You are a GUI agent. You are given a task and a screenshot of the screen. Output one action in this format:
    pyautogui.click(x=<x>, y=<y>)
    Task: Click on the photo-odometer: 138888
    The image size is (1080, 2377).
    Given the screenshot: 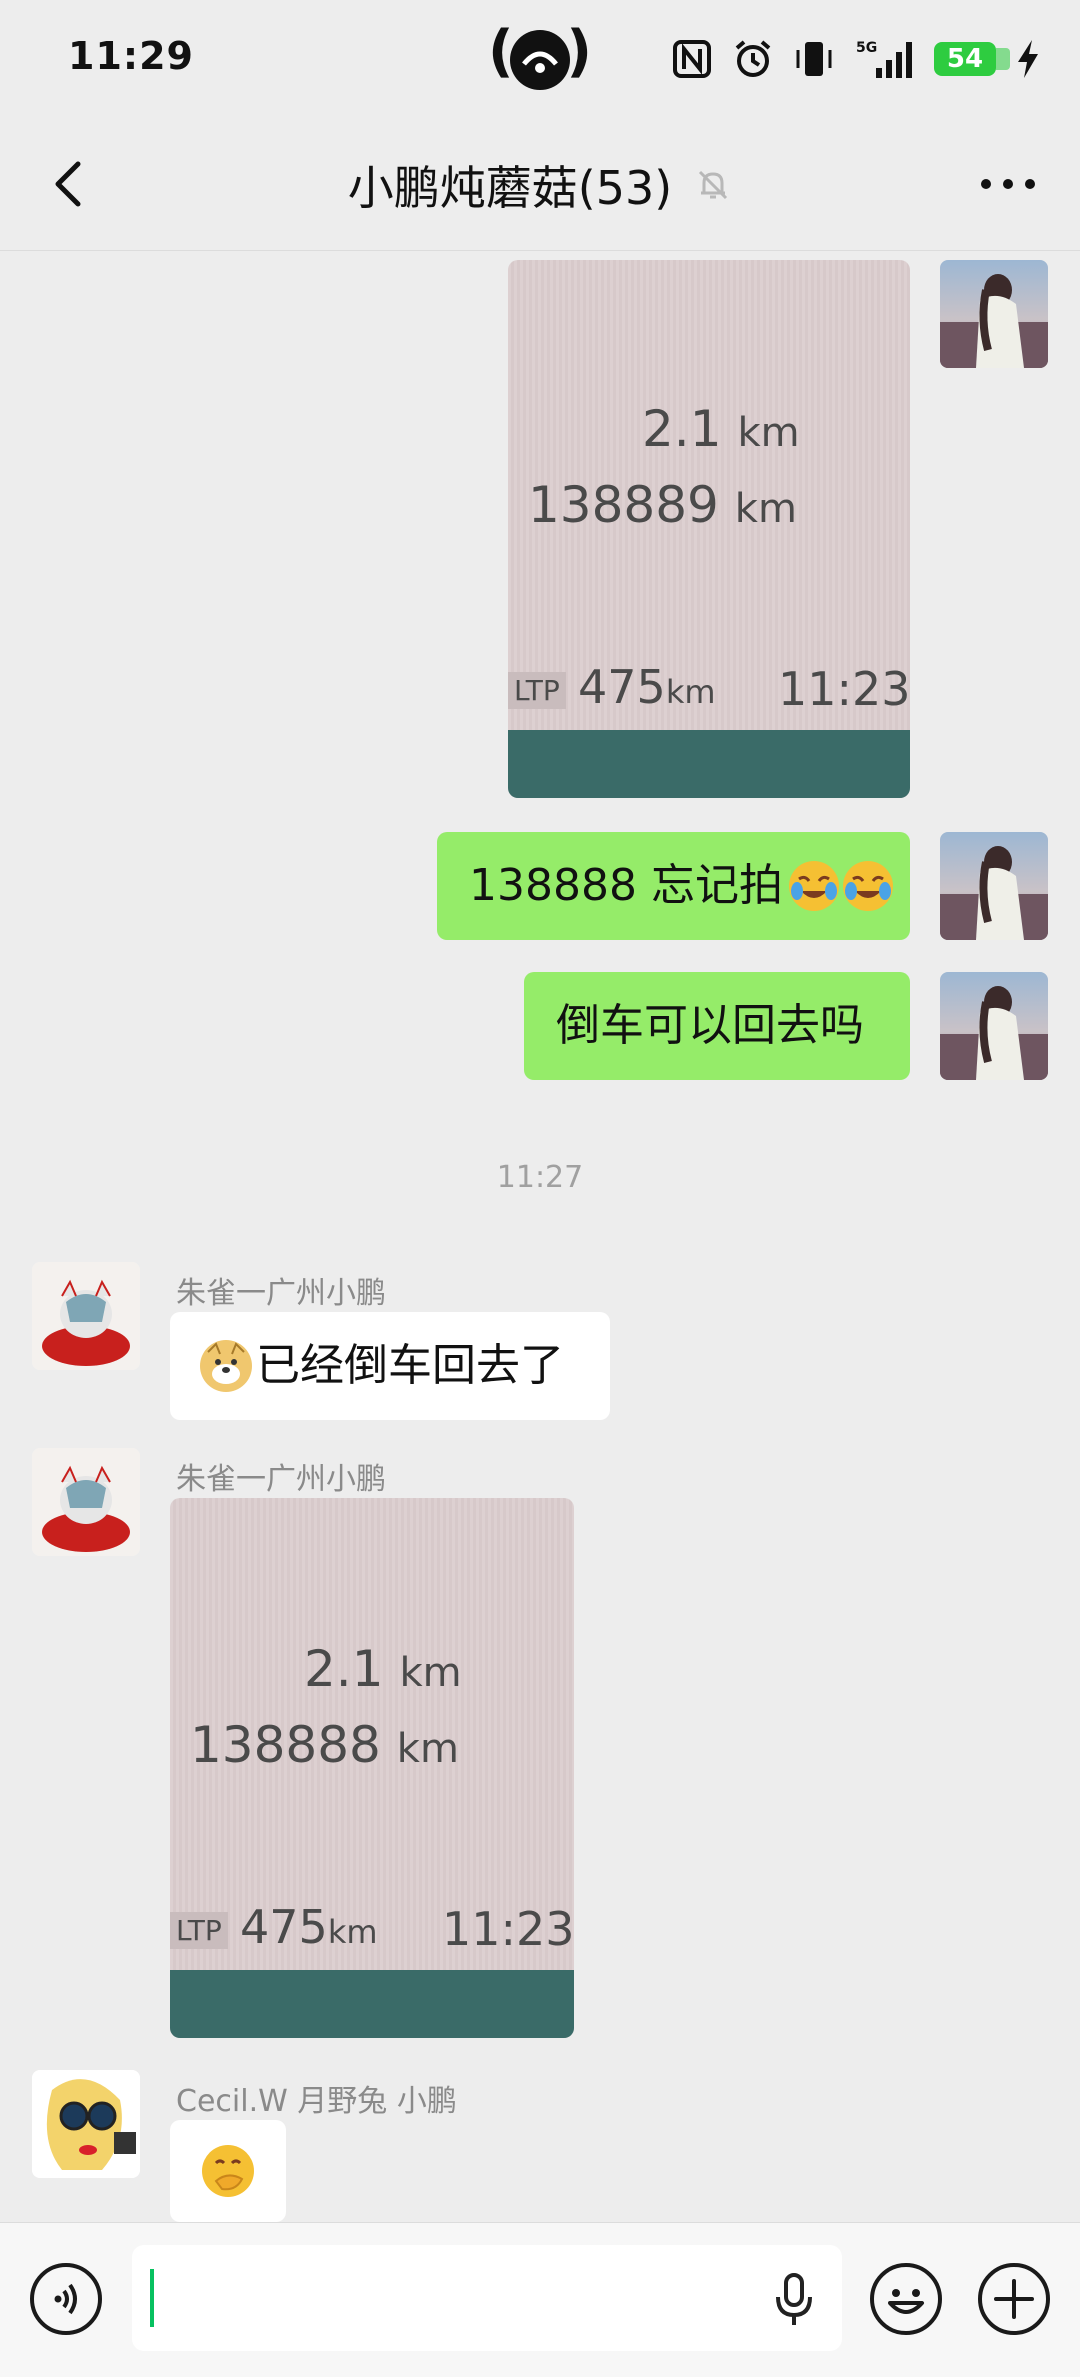 What is the action you would take?
    pyautogui.click(x=285, y=1745)
    